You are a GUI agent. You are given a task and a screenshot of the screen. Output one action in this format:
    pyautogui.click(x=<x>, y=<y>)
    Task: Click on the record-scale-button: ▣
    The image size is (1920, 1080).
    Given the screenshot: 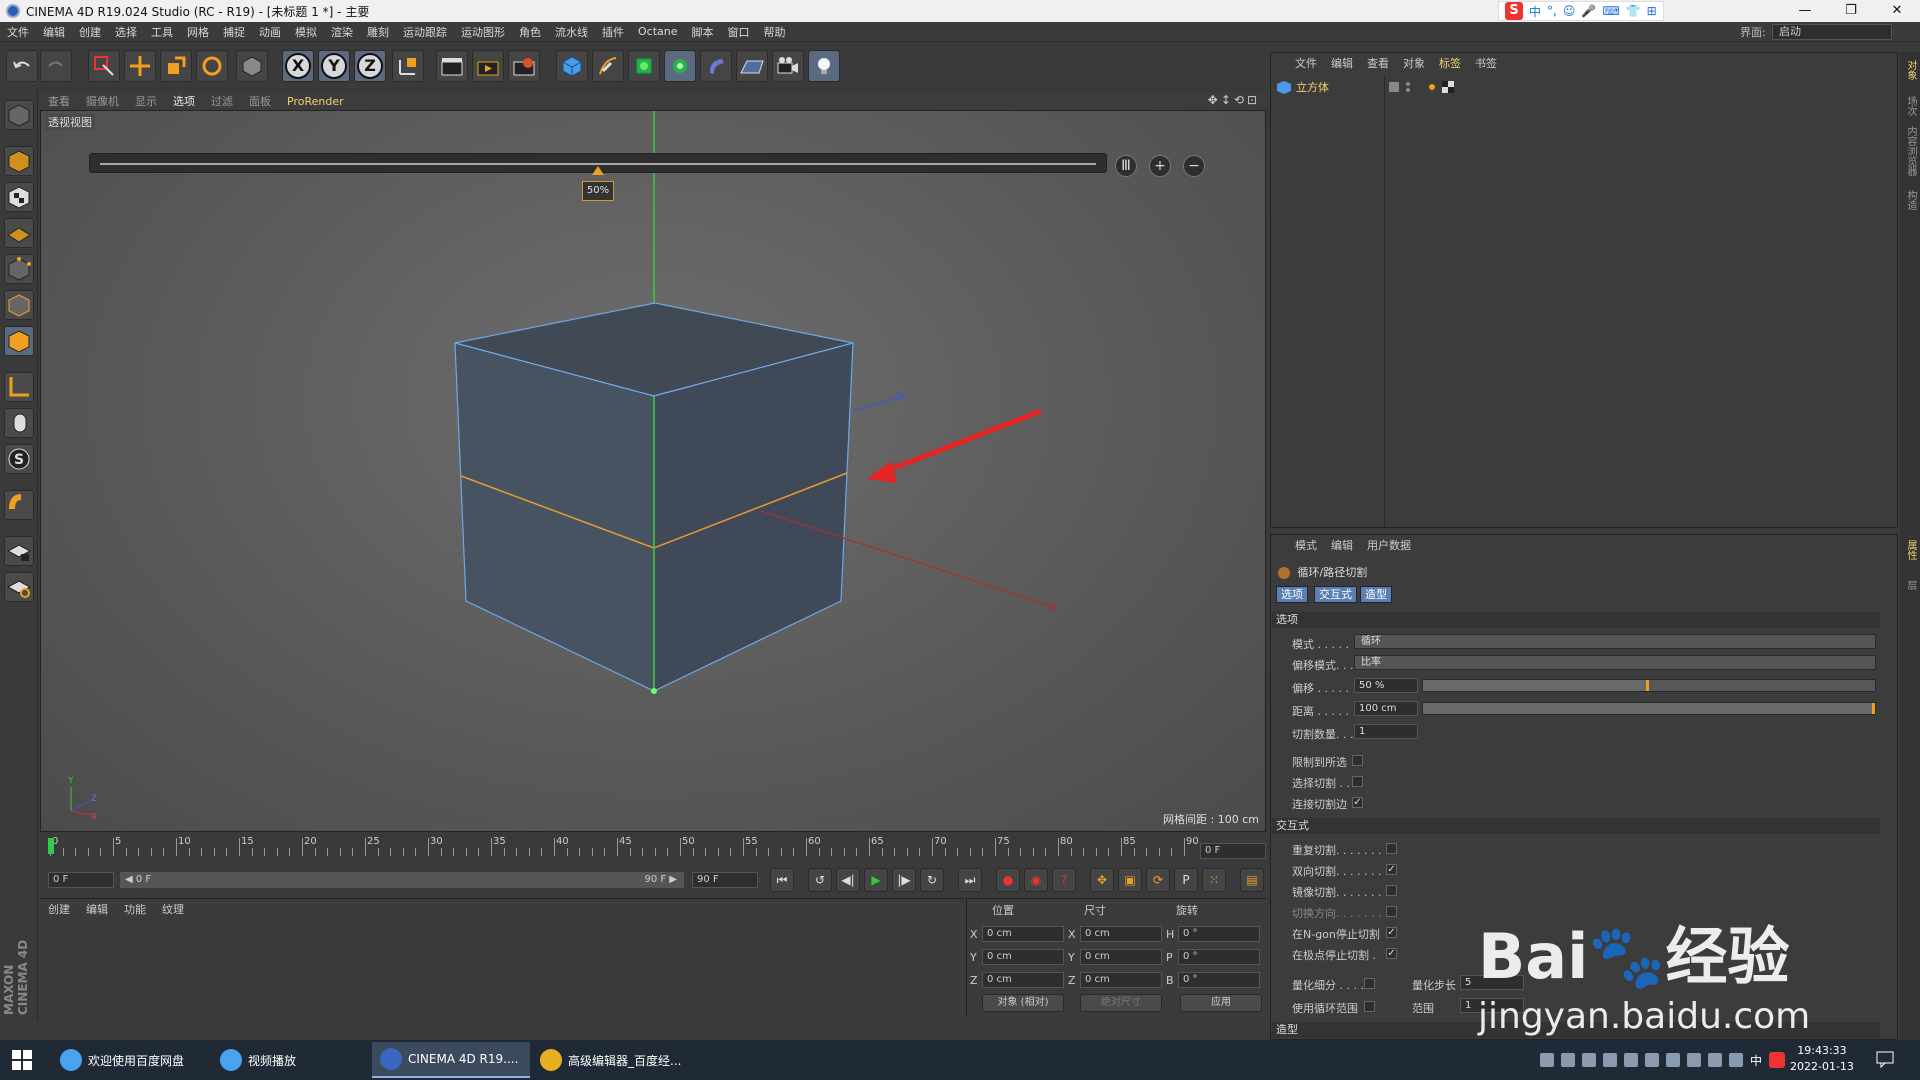 What is the action you would take?
    pyautogui.click(x=1130, y=880)
    